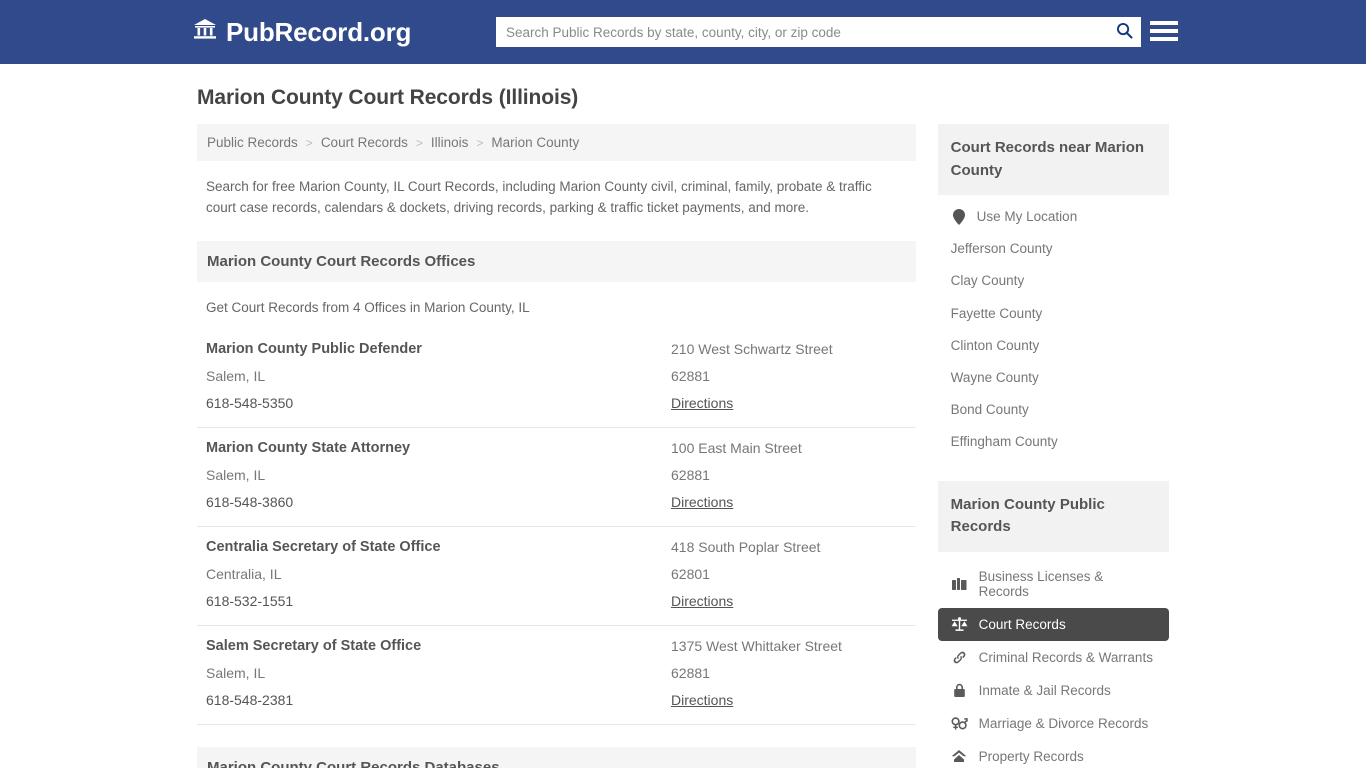 Image resolution: width=1366 pixels, height=768 pixels. What do you see at coordinates (250, 402) in the screenshot?
I see `office-phone: 618-548-5350` at bounding box center [250, 402].